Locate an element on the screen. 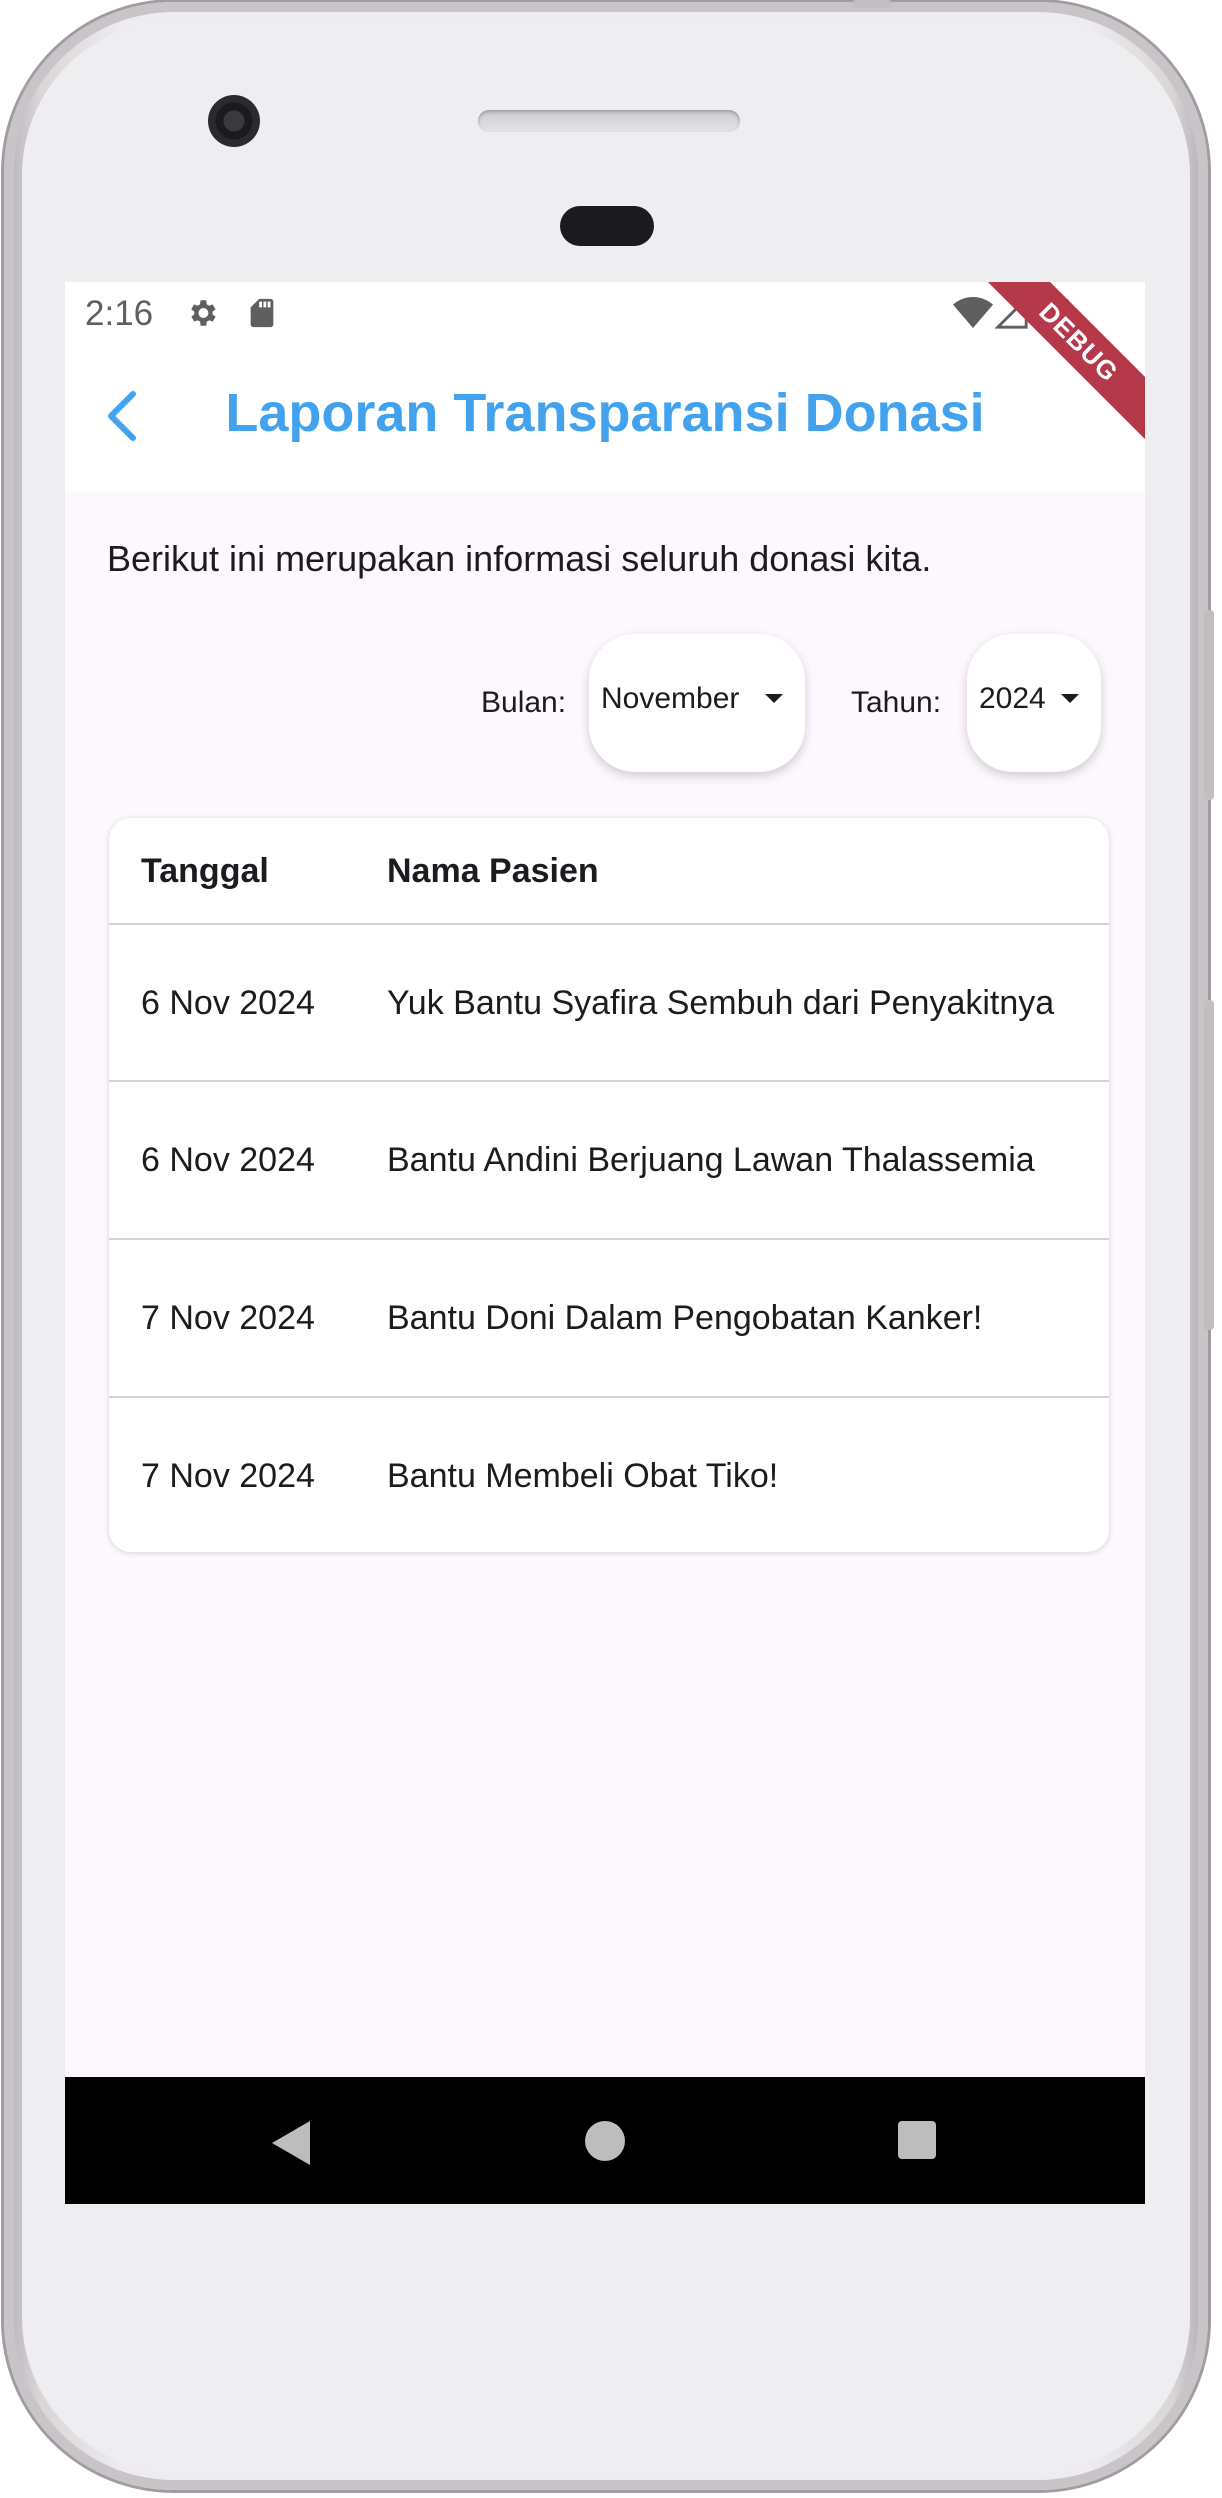 The image size is (1222, 2498). nav-recents-icon is located at coordinates (917, 2140).